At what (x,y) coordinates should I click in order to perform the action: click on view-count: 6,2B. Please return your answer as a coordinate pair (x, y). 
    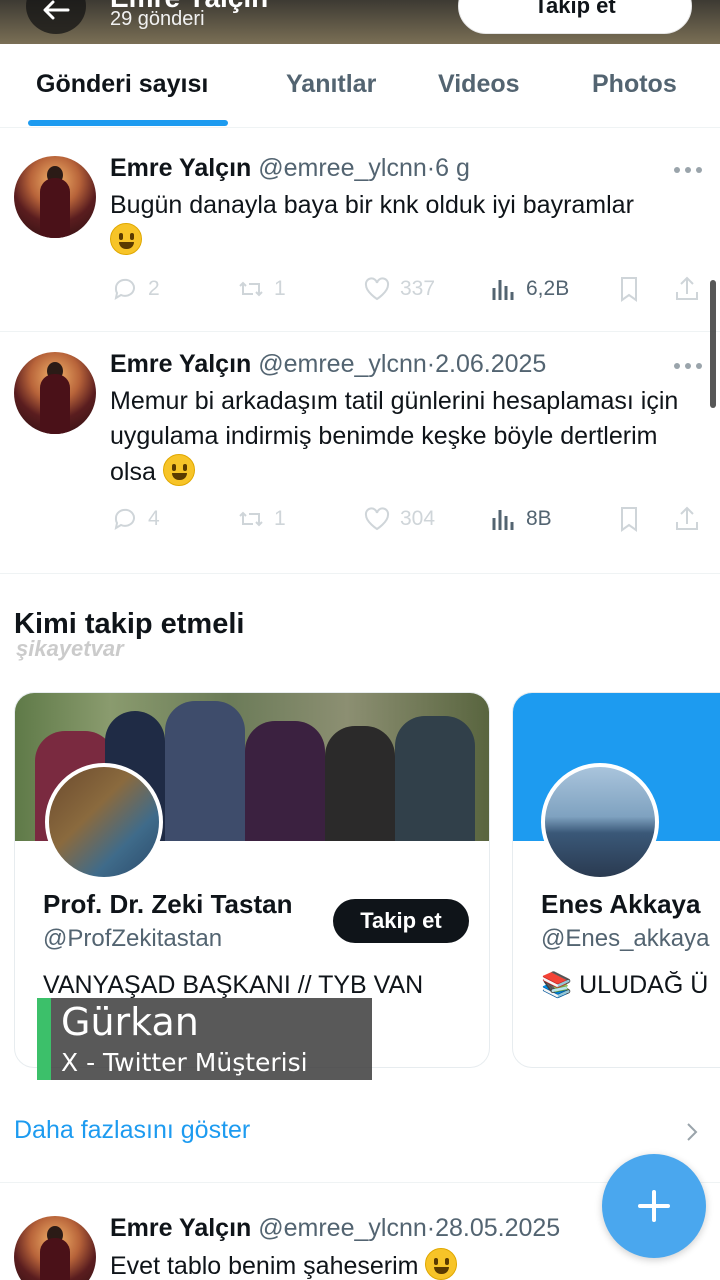
    Looking at the image, I should click on (548, 288).